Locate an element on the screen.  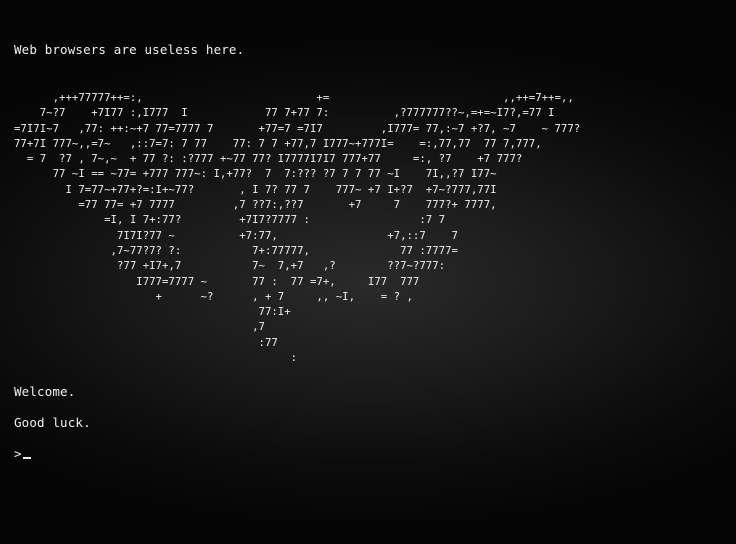
prompt-symbol: > is located at coordinates (18, 453).